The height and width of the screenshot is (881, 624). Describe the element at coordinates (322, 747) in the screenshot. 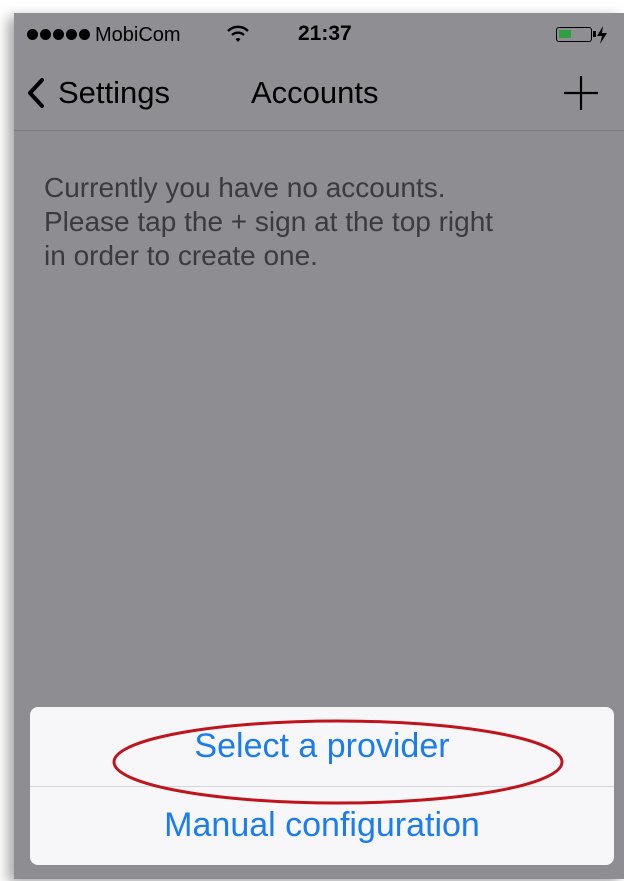

I see `select-provider-button: Select a provider` at that location.